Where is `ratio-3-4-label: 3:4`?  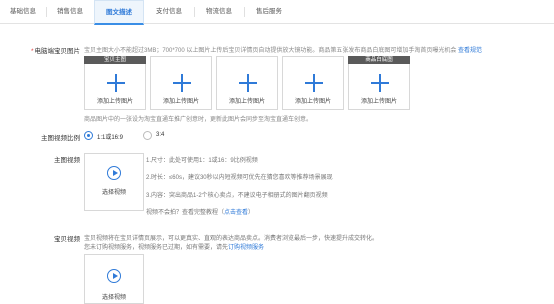
ratio-3-4-label: 3:4 is located at coordinates (160, 135).